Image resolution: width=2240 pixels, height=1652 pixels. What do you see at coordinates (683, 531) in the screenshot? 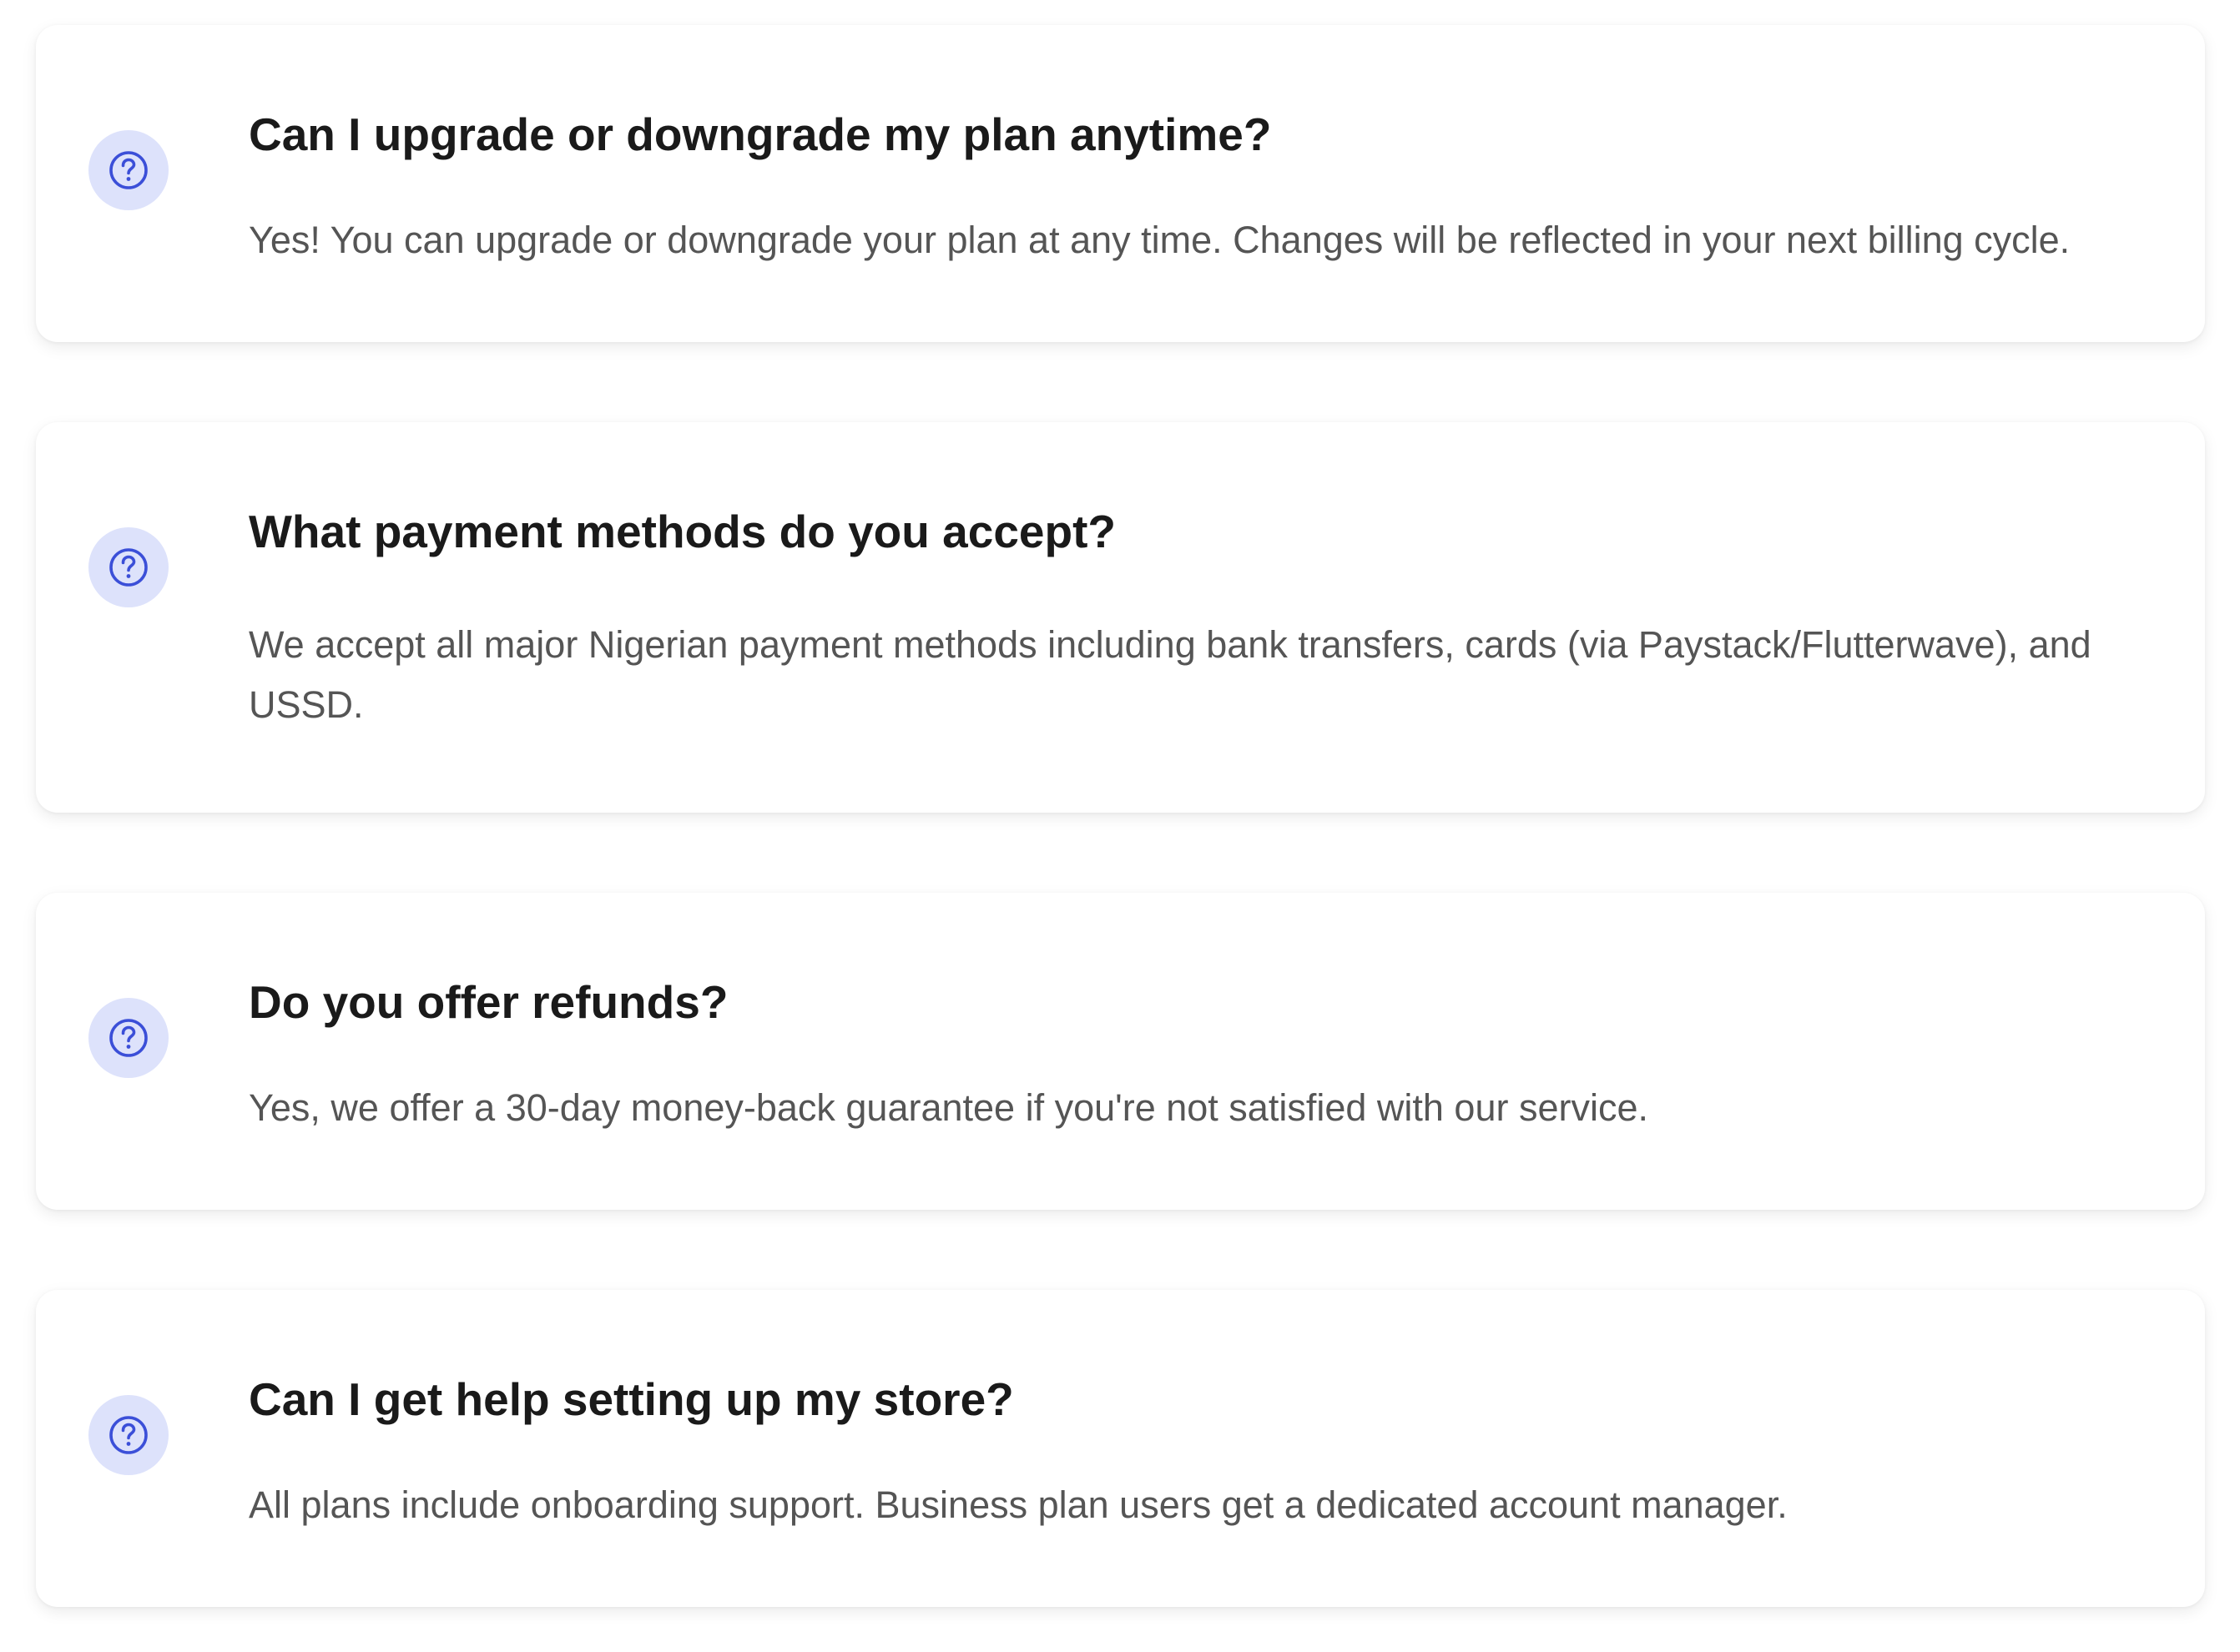
I see `faq-question: What payment methods do you accept?` at bounding box center [683, 531].